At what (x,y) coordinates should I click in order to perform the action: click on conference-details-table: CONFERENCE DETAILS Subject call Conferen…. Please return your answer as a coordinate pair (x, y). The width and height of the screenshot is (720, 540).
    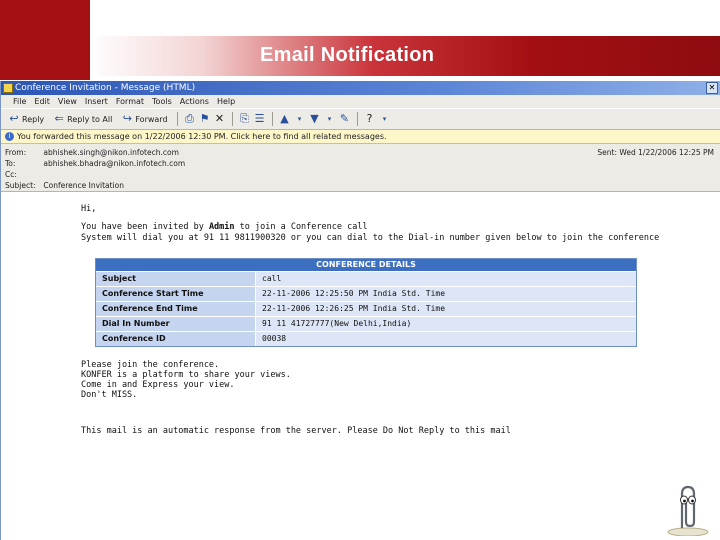
    Looking at the image, I should click on (366, 302).